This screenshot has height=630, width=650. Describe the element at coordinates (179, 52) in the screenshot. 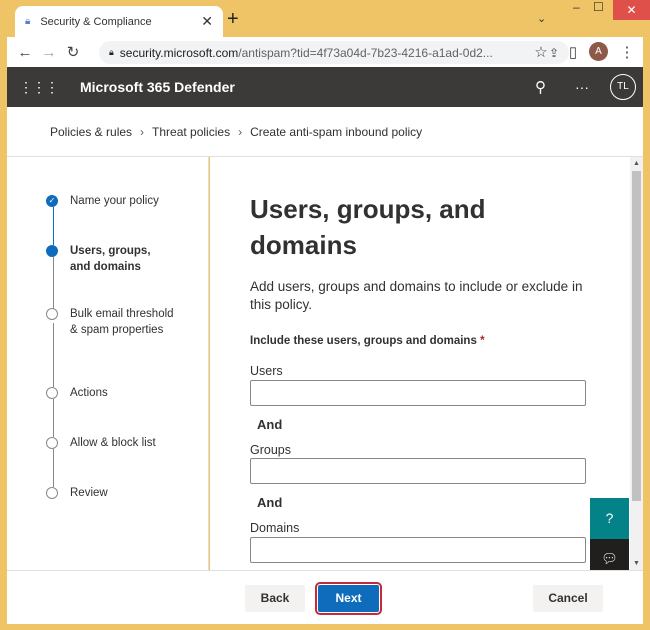

I see `url-host: security.microsoft.com` at that location.